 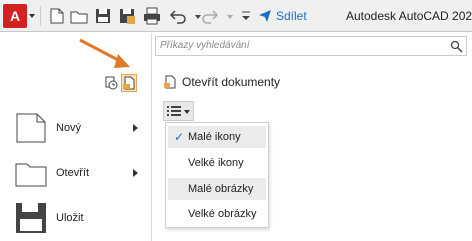 I want to click on new-command: Nový, so click(x=79, y=128).